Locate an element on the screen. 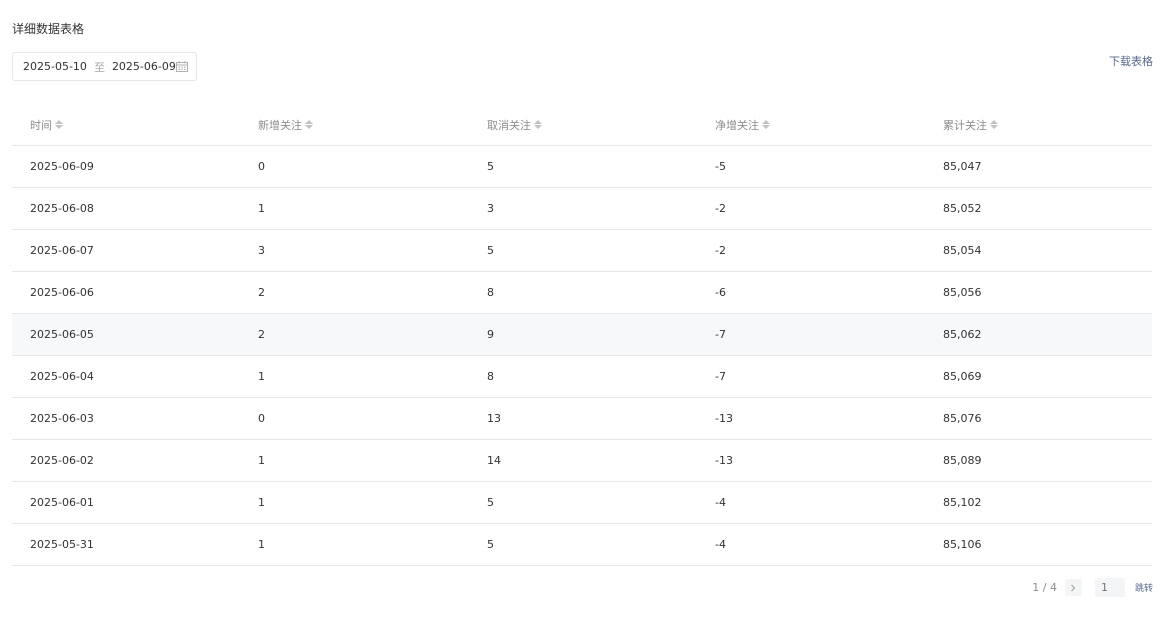 The width and height of the screenshot is (1172, 635). cell-time: 2025-06-05 is located at coordinates (62, 334).